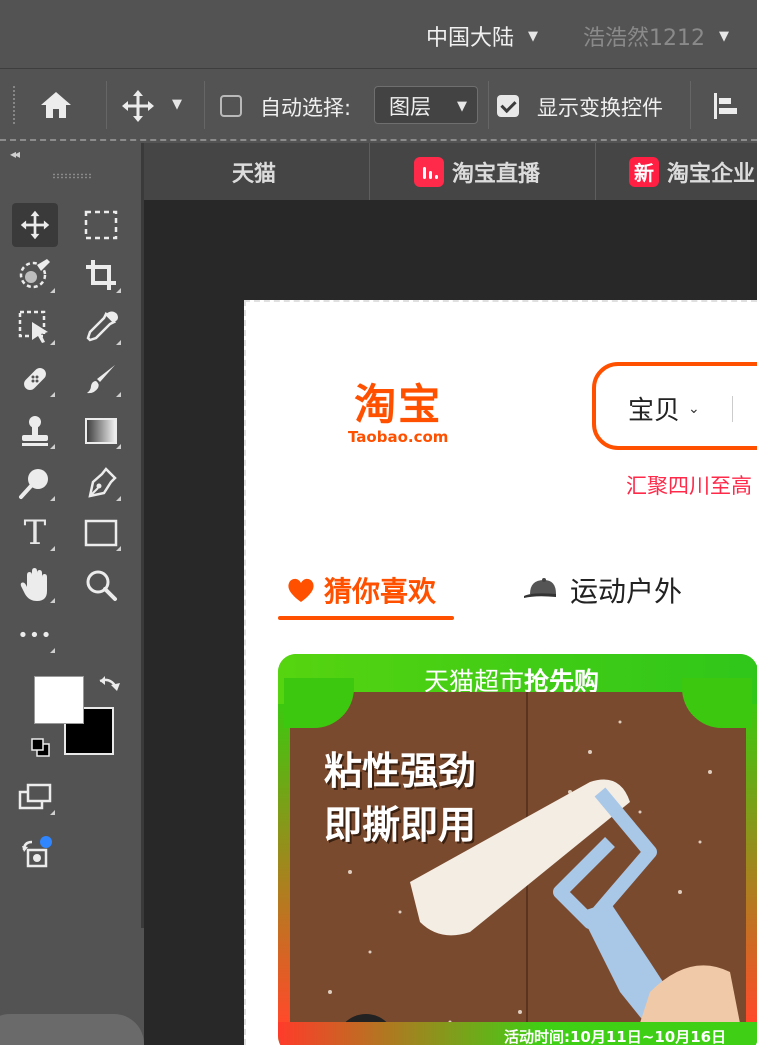  I want to click on auto-select-target-dropdown: 图层 ▼, so click(426, 105).